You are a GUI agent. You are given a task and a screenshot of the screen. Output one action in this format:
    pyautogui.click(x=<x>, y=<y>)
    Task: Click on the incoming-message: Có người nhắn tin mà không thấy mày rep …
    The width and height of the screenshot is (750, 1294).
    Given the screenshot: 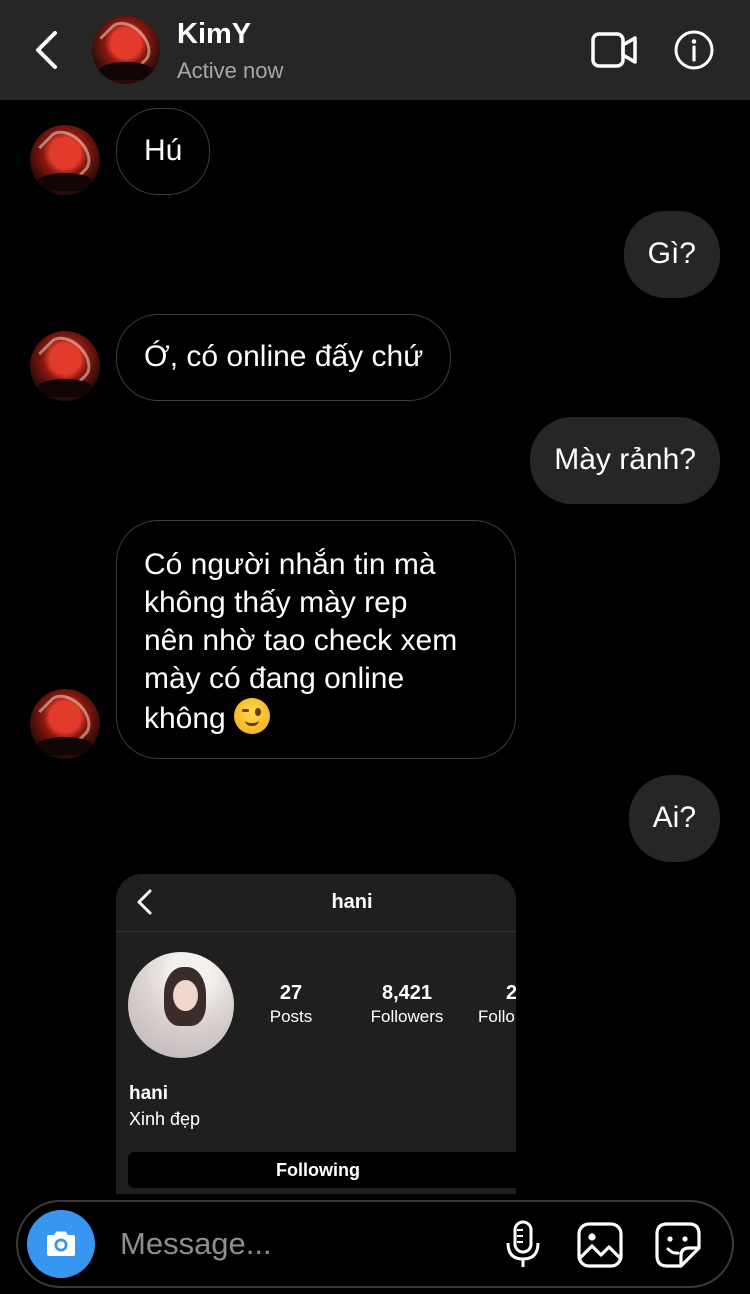 What is the action you would take?
    pyautogui.click(x=316, y=639)
    